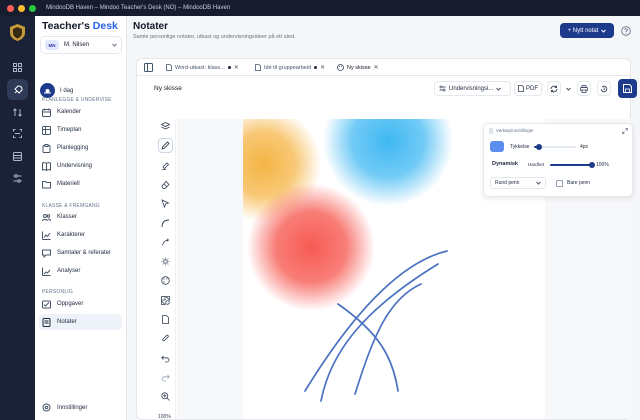 The image size is (640, 420). What do you see at coordinates (521, 88) in the screenshot?
I see `file-icon` at bounding box center [521, 88].